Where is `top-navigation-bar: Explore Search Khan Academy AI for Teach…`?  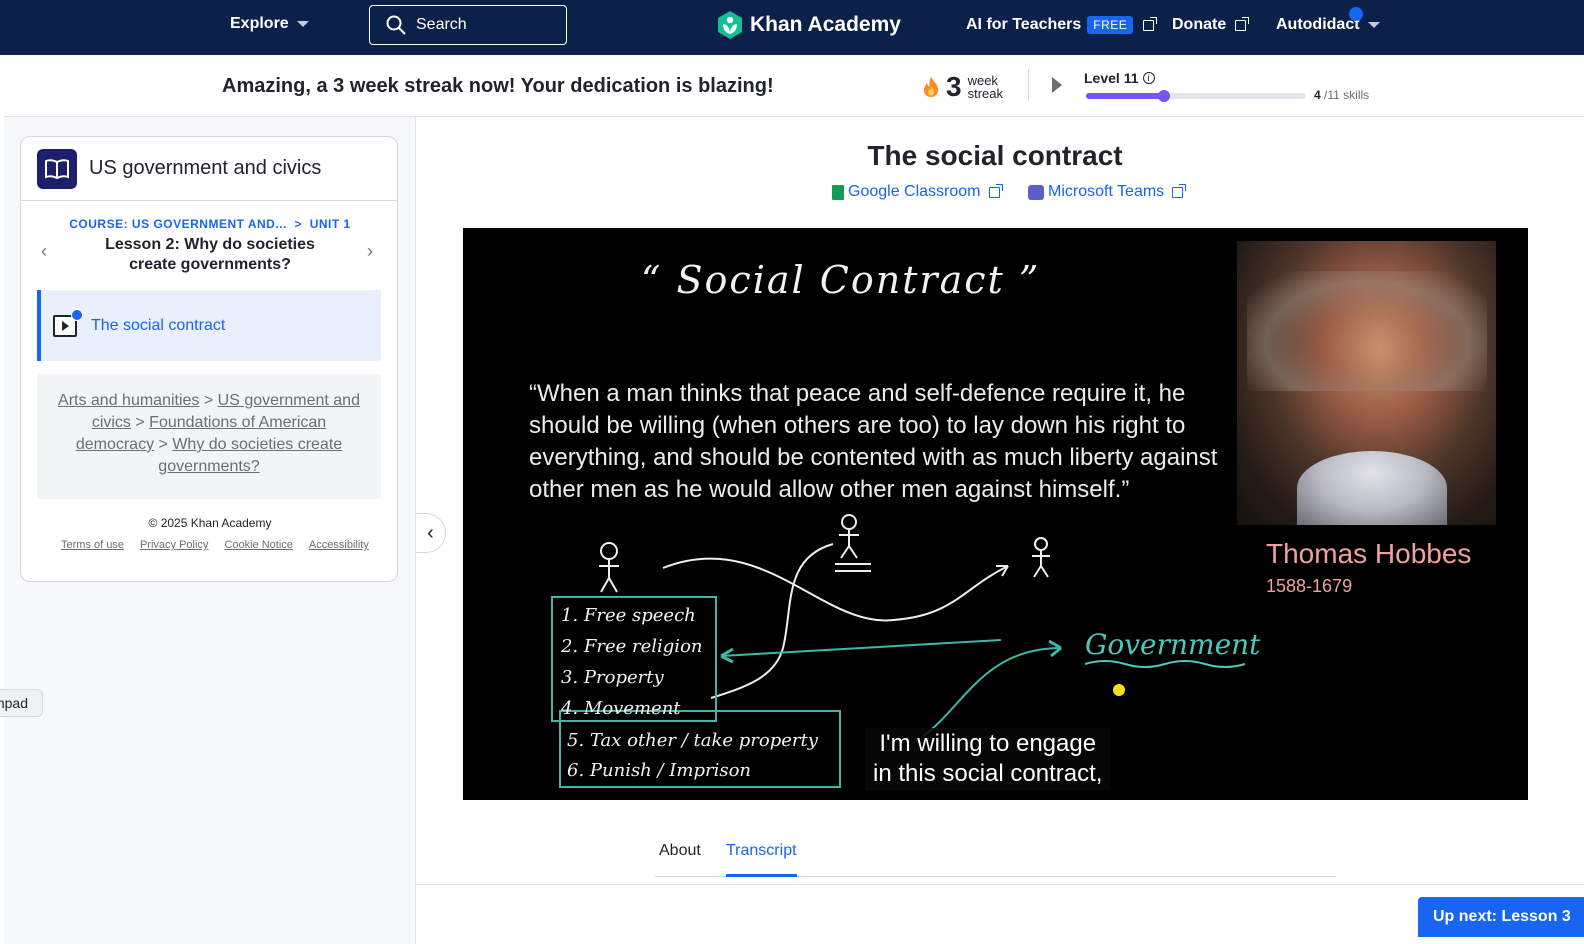 top-navigation-bar: Explore Search Khan Academy AI for Teach… is located at coordinates (792, 27).